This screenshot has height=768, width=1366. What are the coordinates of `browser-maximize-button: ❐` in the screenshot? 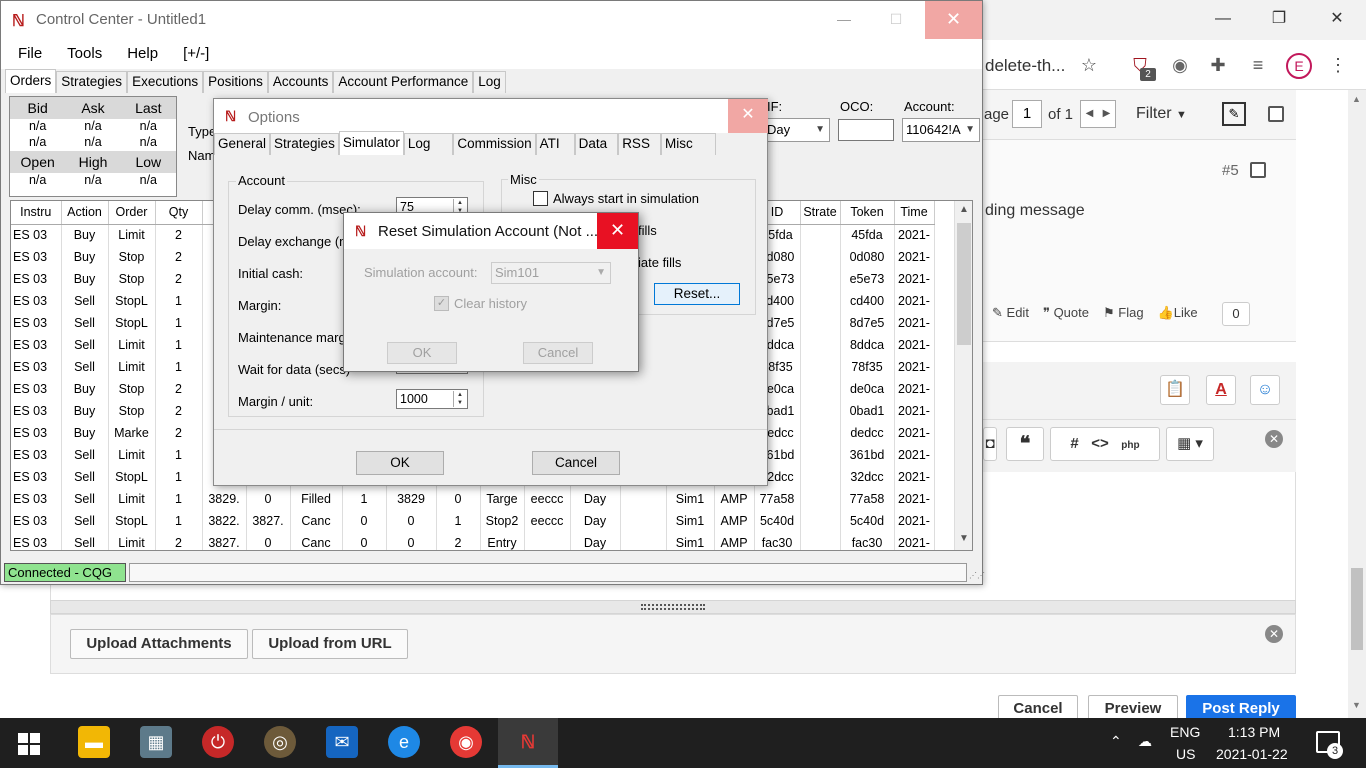 It's located at (1279, 20).